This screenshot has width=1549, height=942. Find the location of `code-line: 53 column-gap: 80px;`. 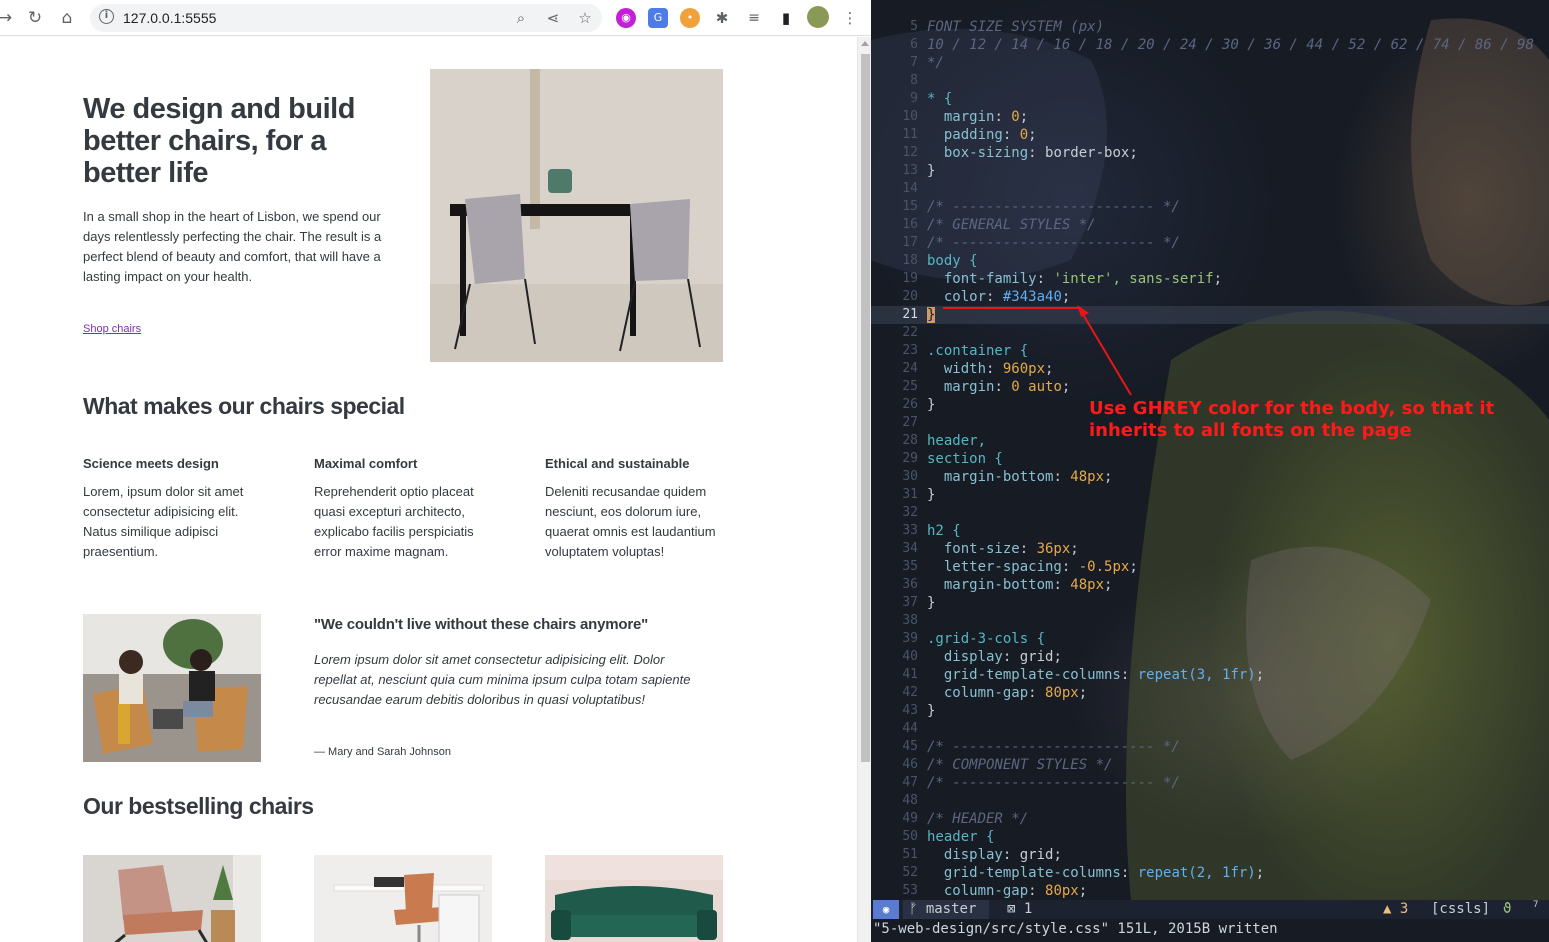

code-line: 53 column-gap: 80px; is located at coordinates (1210, 891).